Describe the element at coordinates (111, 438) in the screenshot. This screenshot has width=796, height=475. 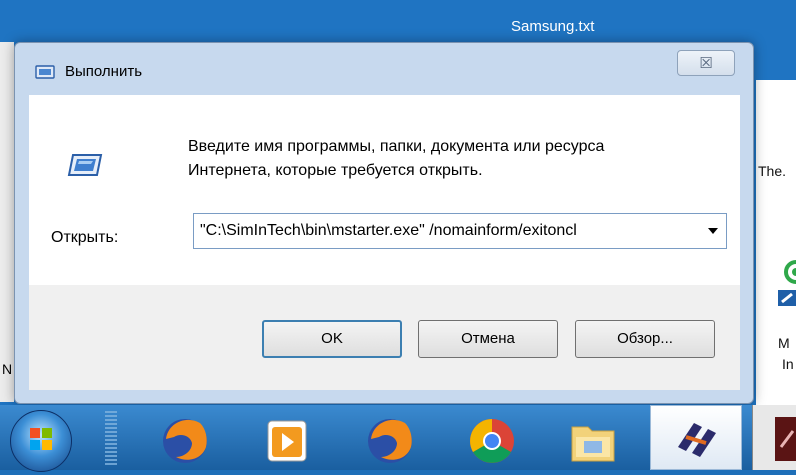
I see `taskbar-grip` at that location.